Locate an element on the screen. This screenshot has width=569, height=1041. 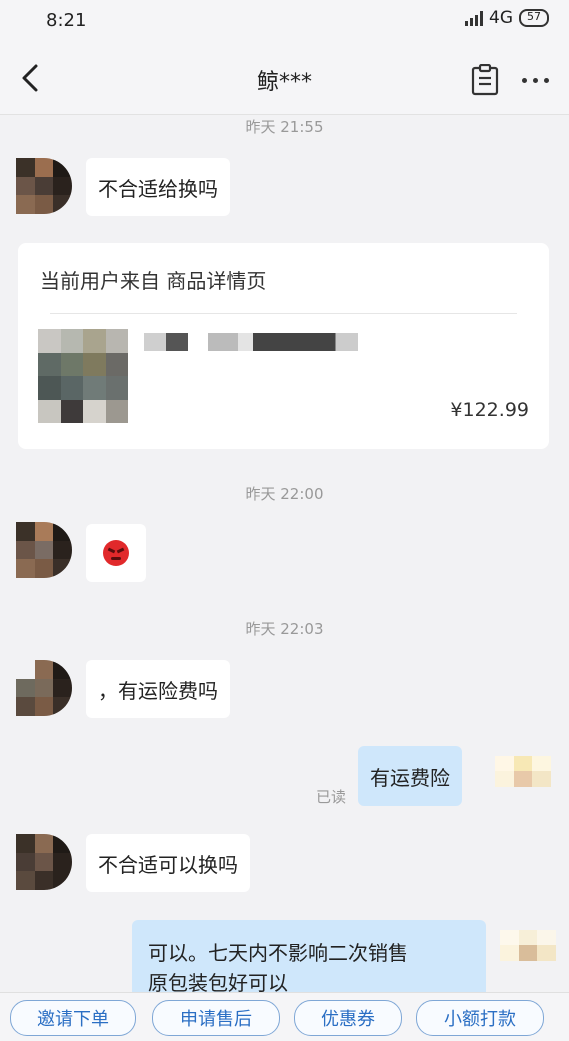
message-bubble: 不合适给换吗 is located at coordinates (158, 187).